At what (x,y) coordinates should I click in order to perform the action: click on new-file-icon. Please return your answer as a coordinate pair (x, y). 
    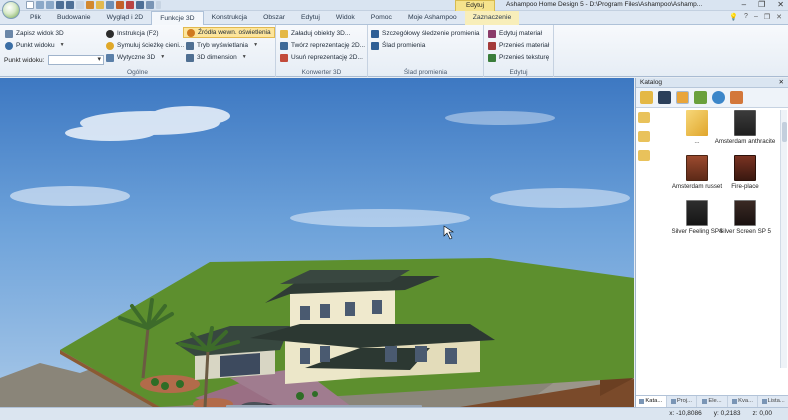
    Looking at the image, I should click on (30, 5).